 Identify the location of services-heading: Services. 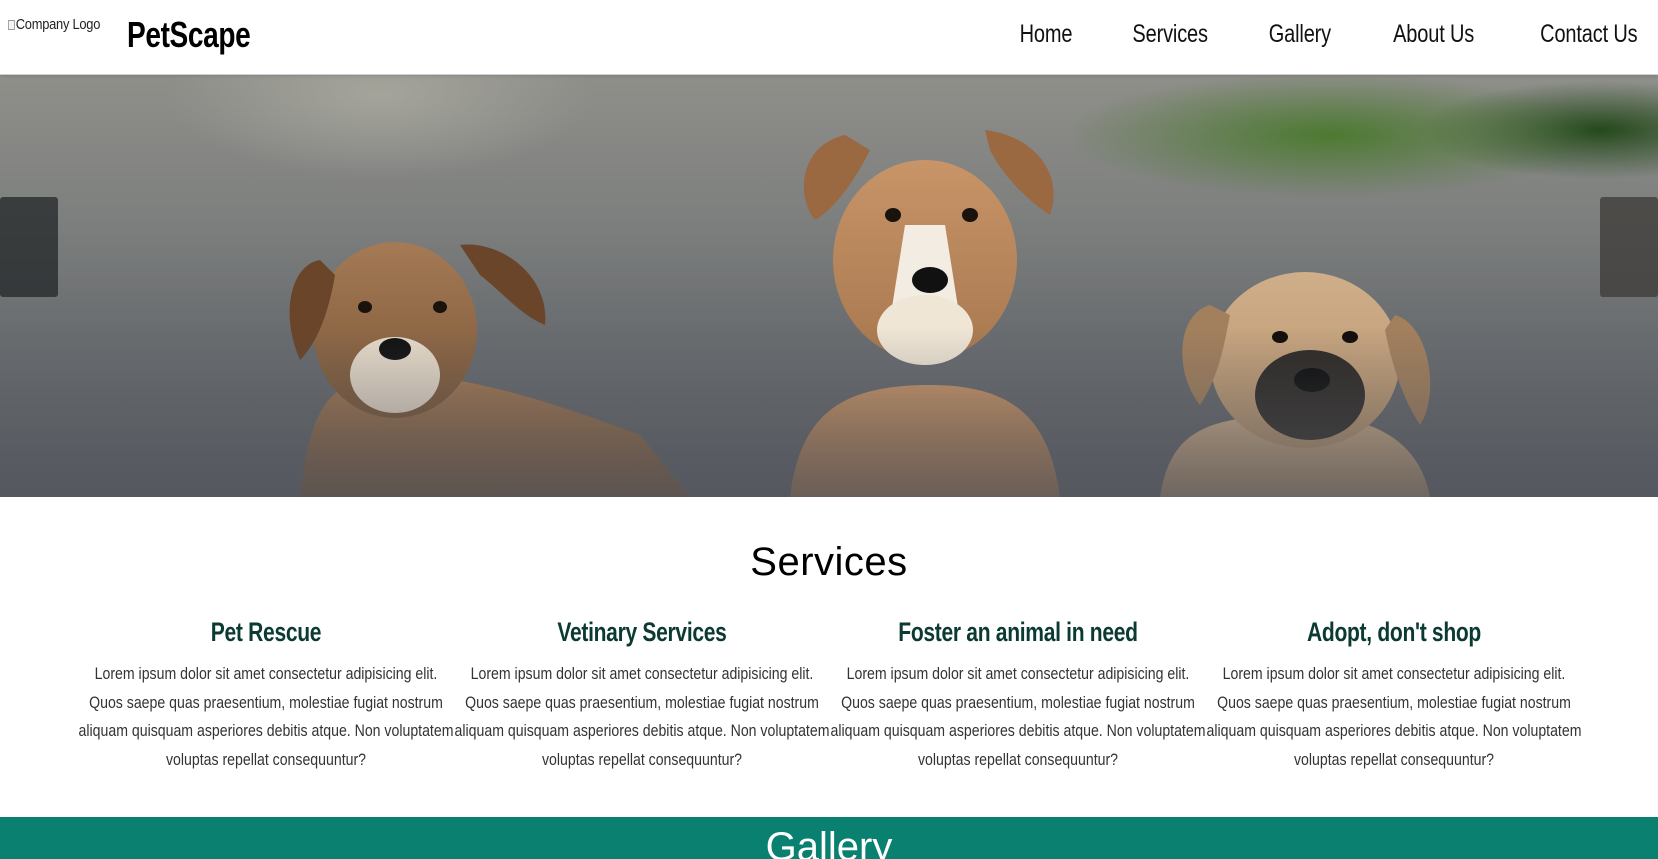
(829, 562).